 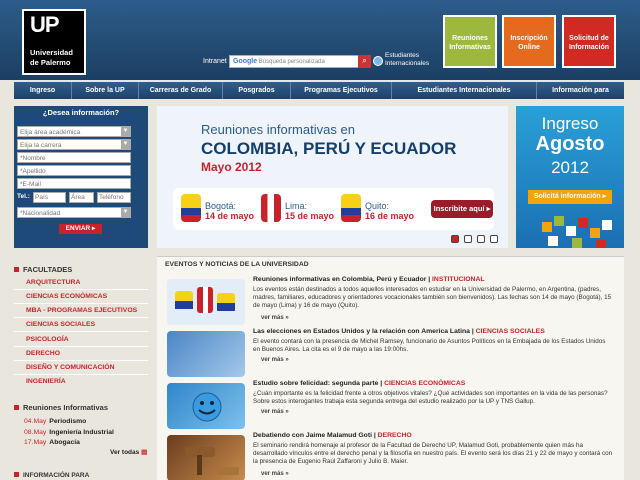 I want to click on search-button: ⌕, so click(x=364, y=61).